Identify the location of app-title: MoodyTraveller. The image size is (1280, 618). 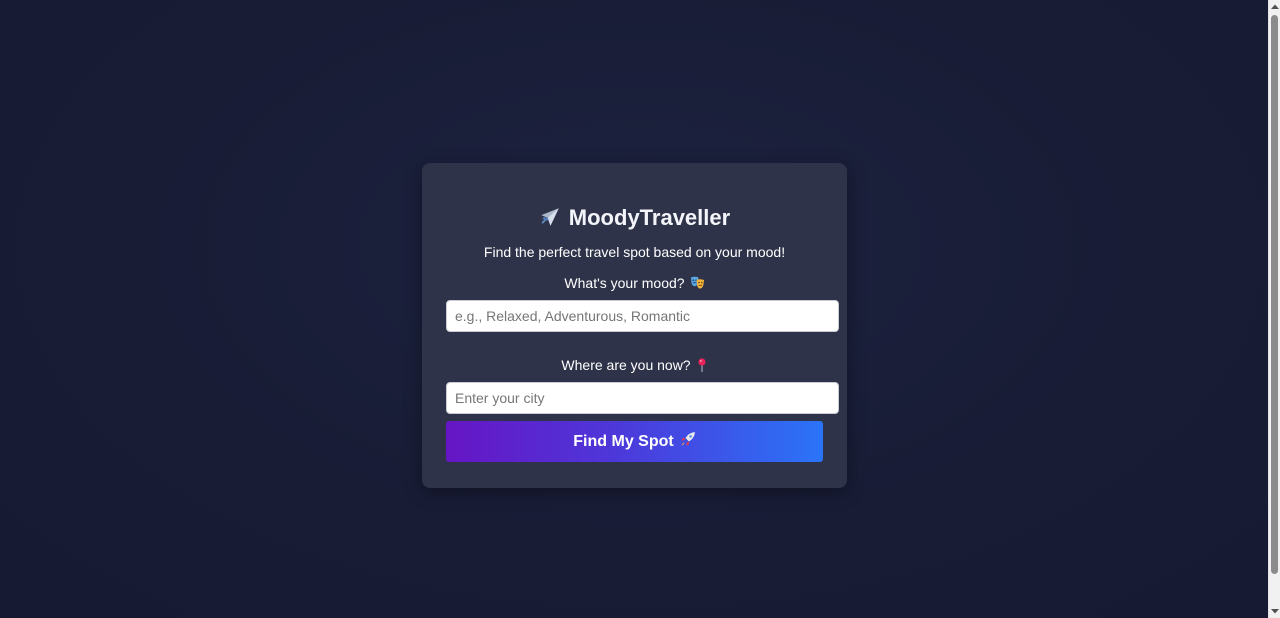
(649, 217).